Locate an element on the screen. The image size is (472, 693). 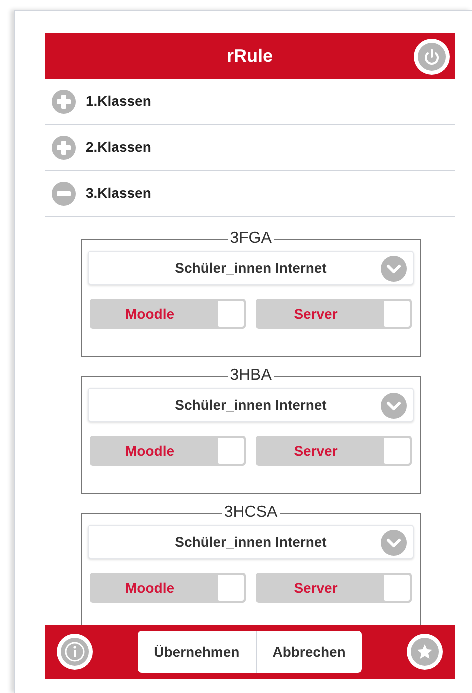
class-name: 3HBA is located at coordinates (251, 376).